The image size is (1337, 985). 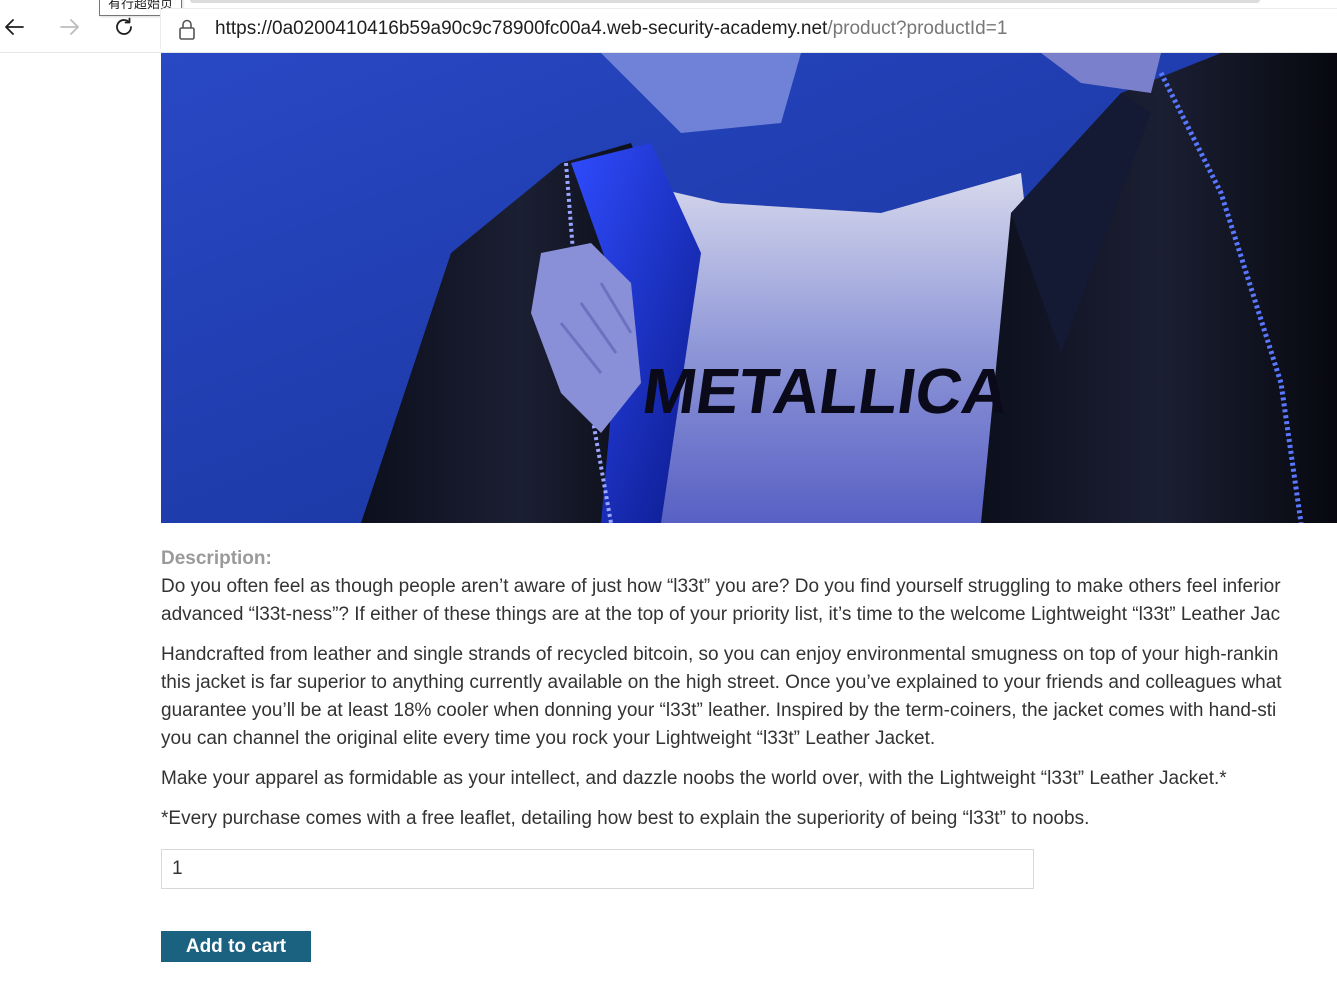 I want to click on forward-button, so click(x=69, y=27).